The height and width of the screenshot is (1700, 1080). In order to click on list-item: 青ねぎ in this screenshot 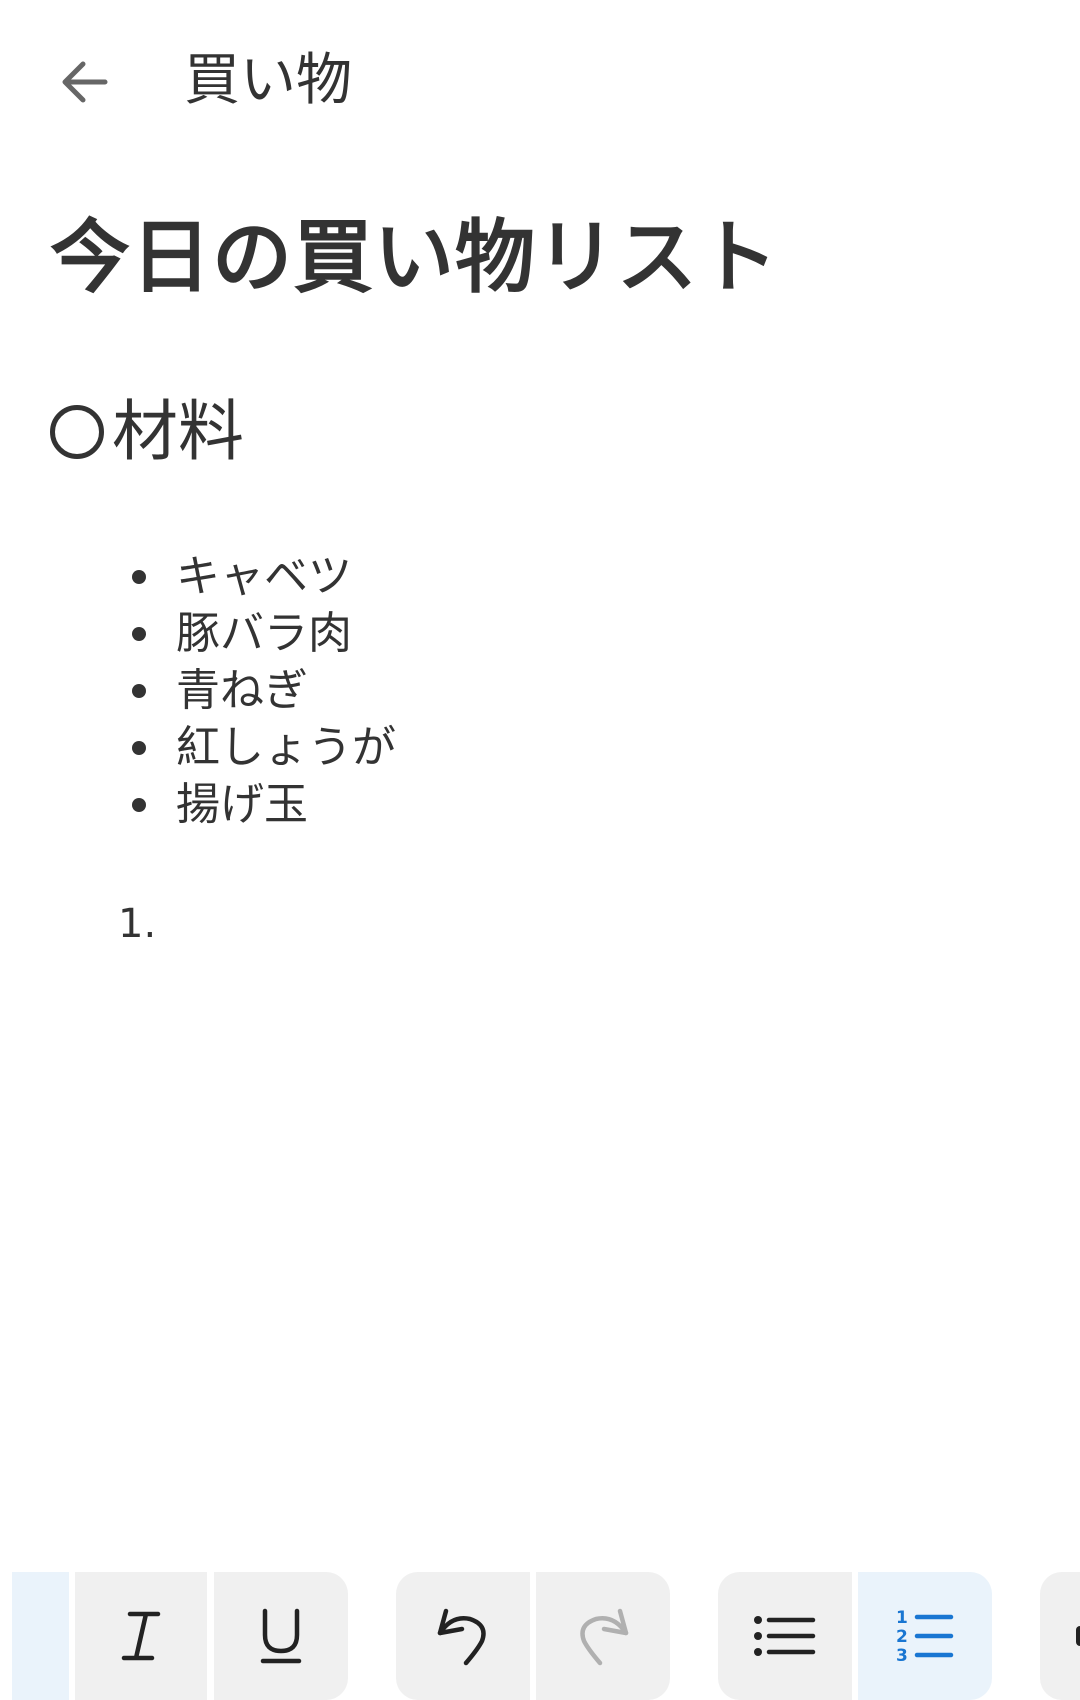, I will do `click(263, 690)`.